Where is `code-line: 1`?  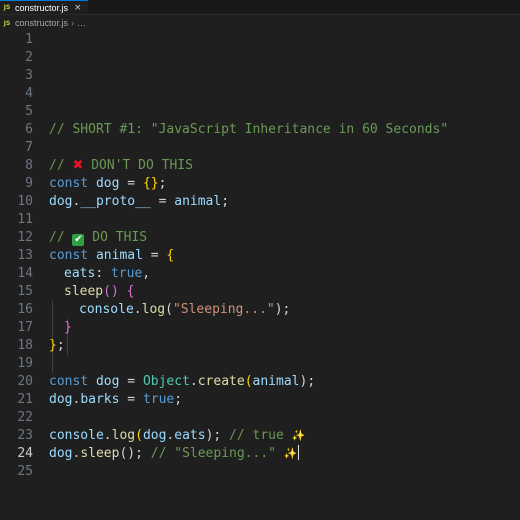
code-line: 1 is located at coordinates (260, 40).